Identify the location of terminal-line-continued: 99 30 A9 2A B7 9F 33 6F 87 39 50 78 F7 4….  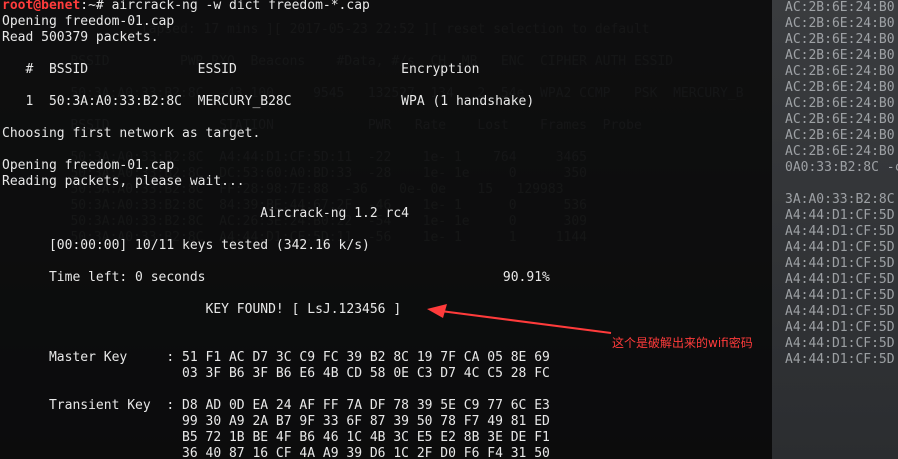
(276, 421).